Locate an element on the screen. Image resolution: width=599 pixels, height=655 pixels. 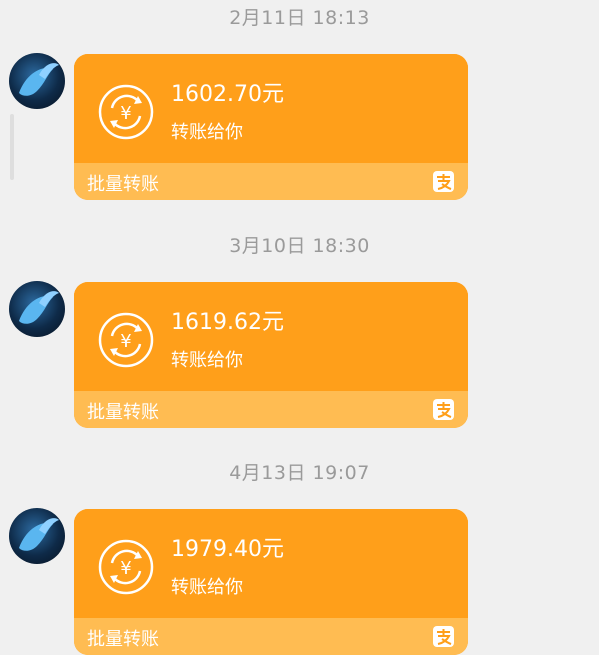
scrollbar is located at coordinates (12, 147).